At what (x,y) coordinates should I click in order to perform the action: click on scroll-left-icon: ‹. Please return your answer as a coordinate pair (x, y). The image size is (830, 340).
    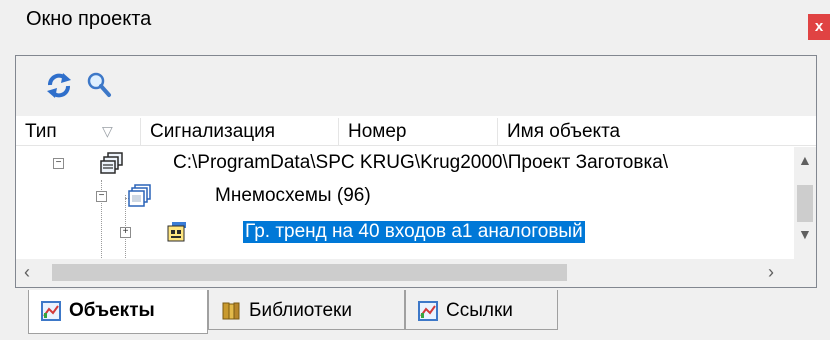
    Looking at the image, I should click on (27, 272).